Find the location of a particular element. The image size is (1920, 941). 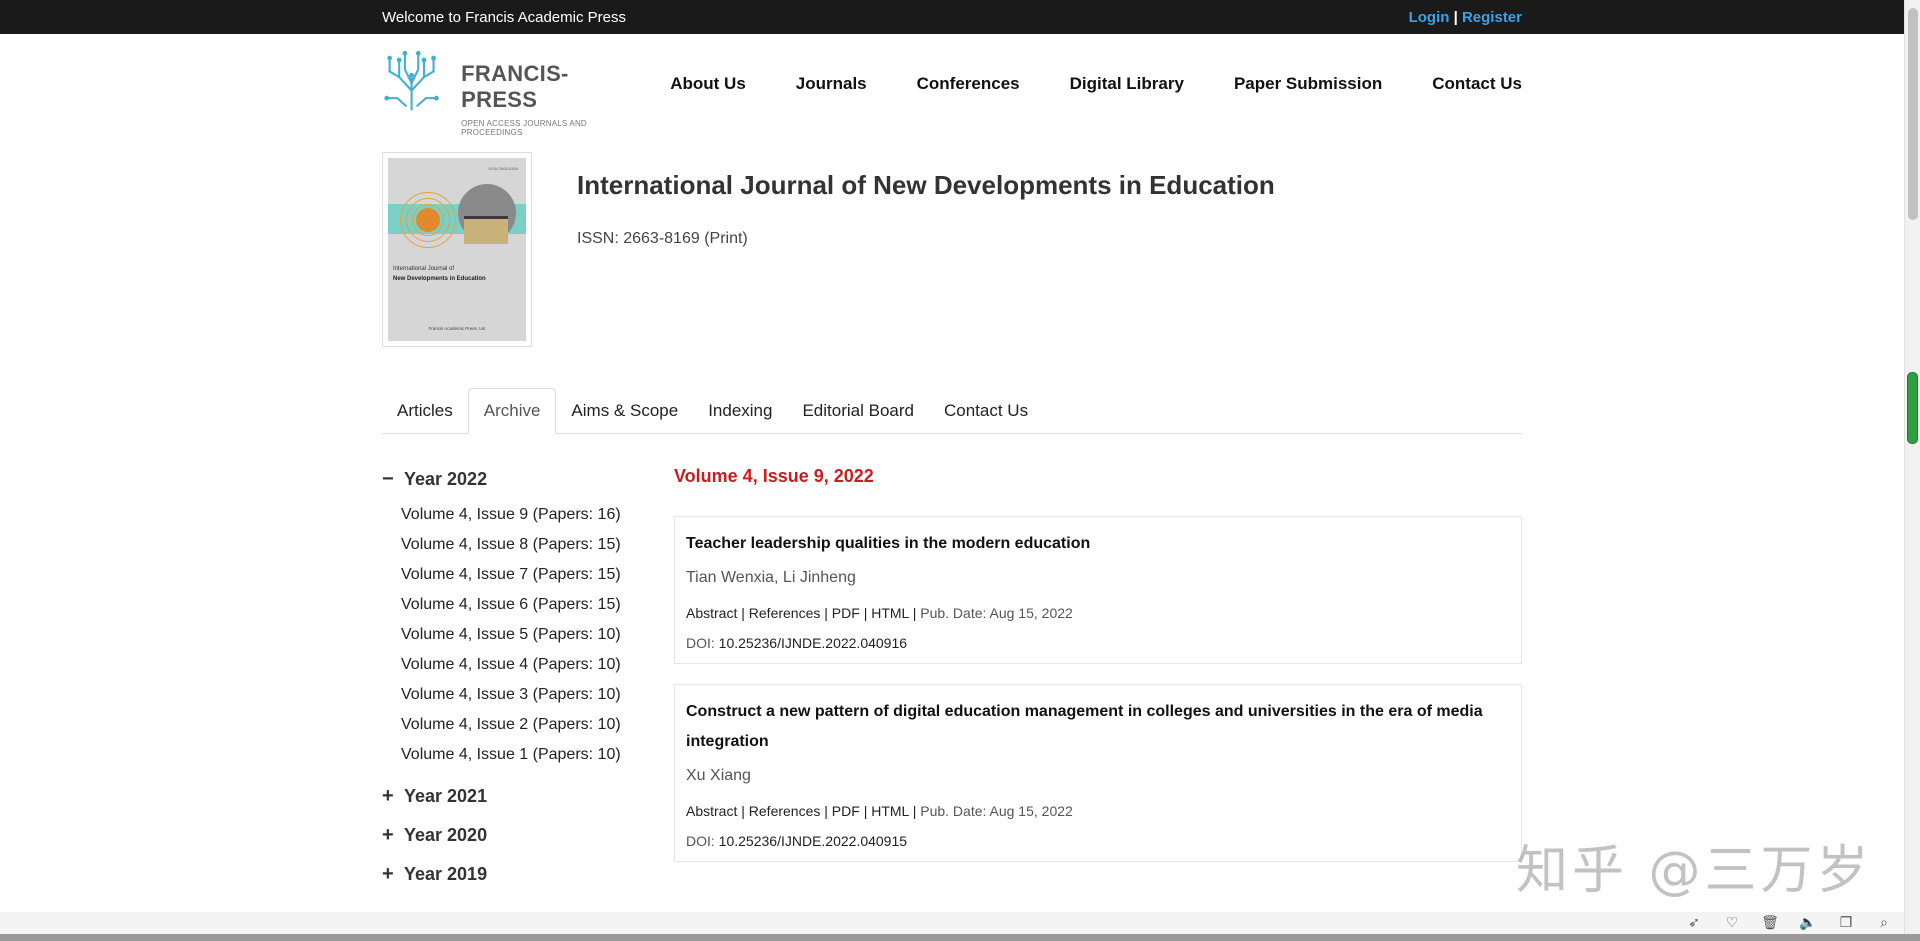

tab-articles: Articles is located at coordinates (425, 411).